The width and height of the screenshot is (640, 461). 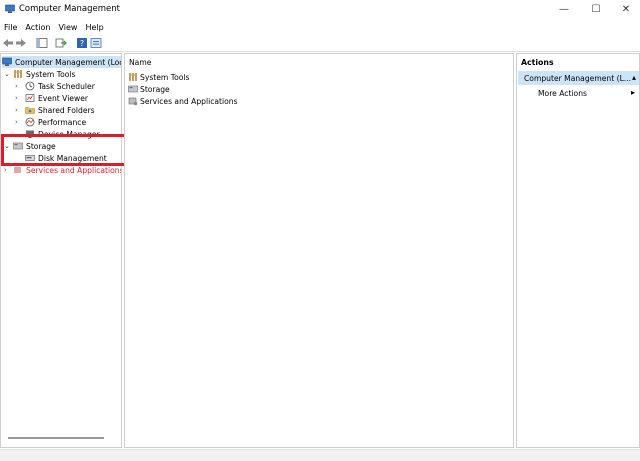 What do you see at coordinates (37, 27) in the screenshot?
I see `menu-action: Action` at bounding box center [37, 27].